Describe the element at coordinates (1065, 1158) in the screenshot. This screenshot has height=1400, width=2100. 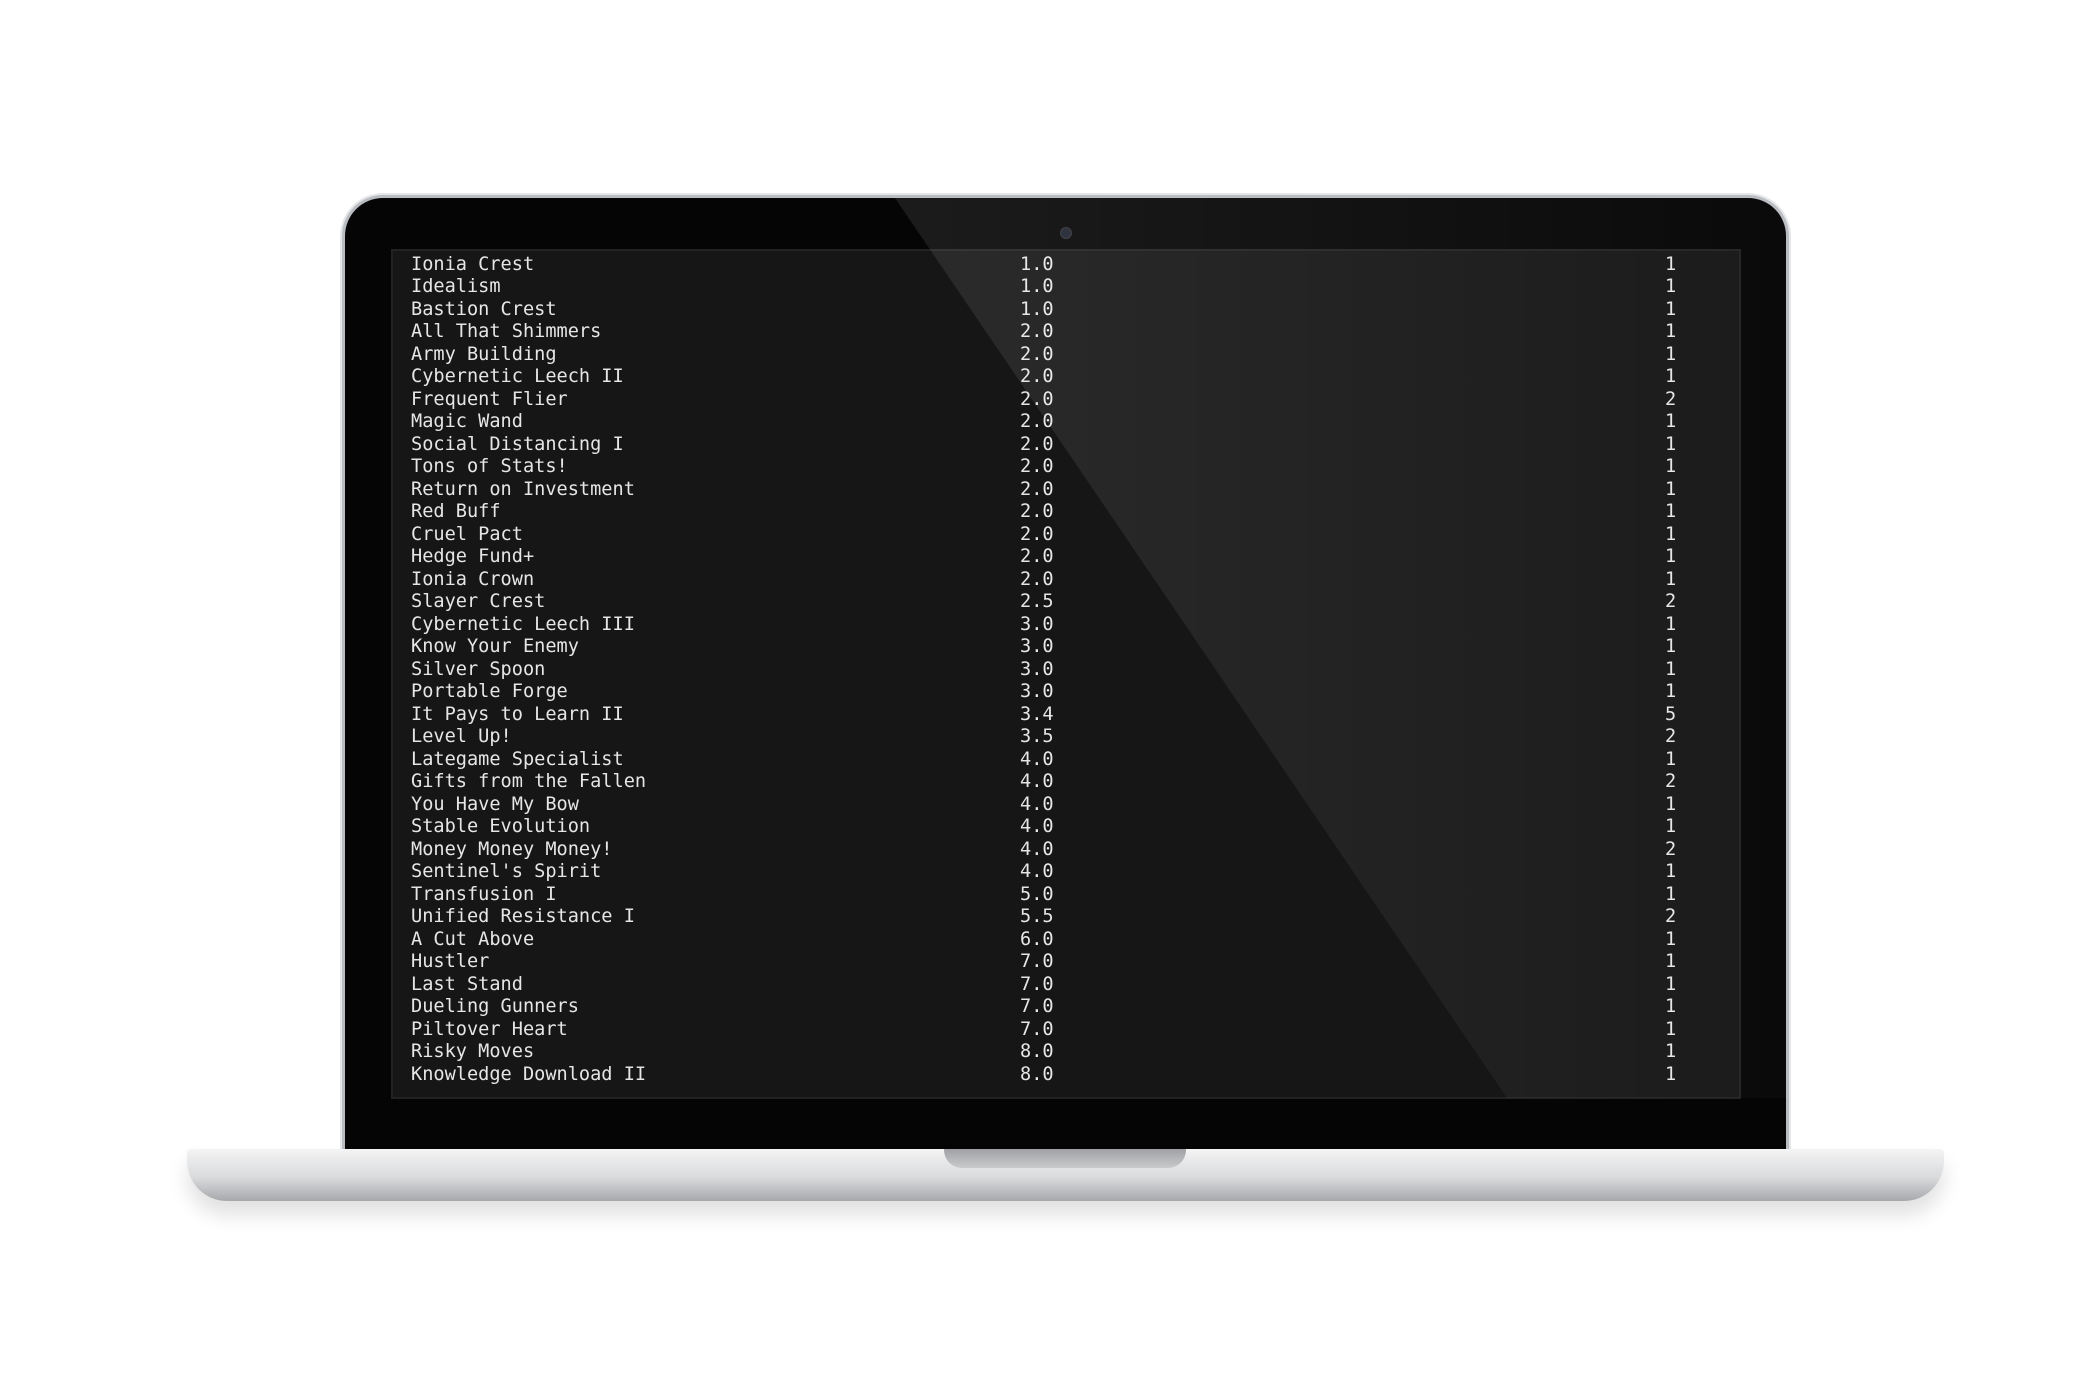
I see `laptop-notch` at that location.